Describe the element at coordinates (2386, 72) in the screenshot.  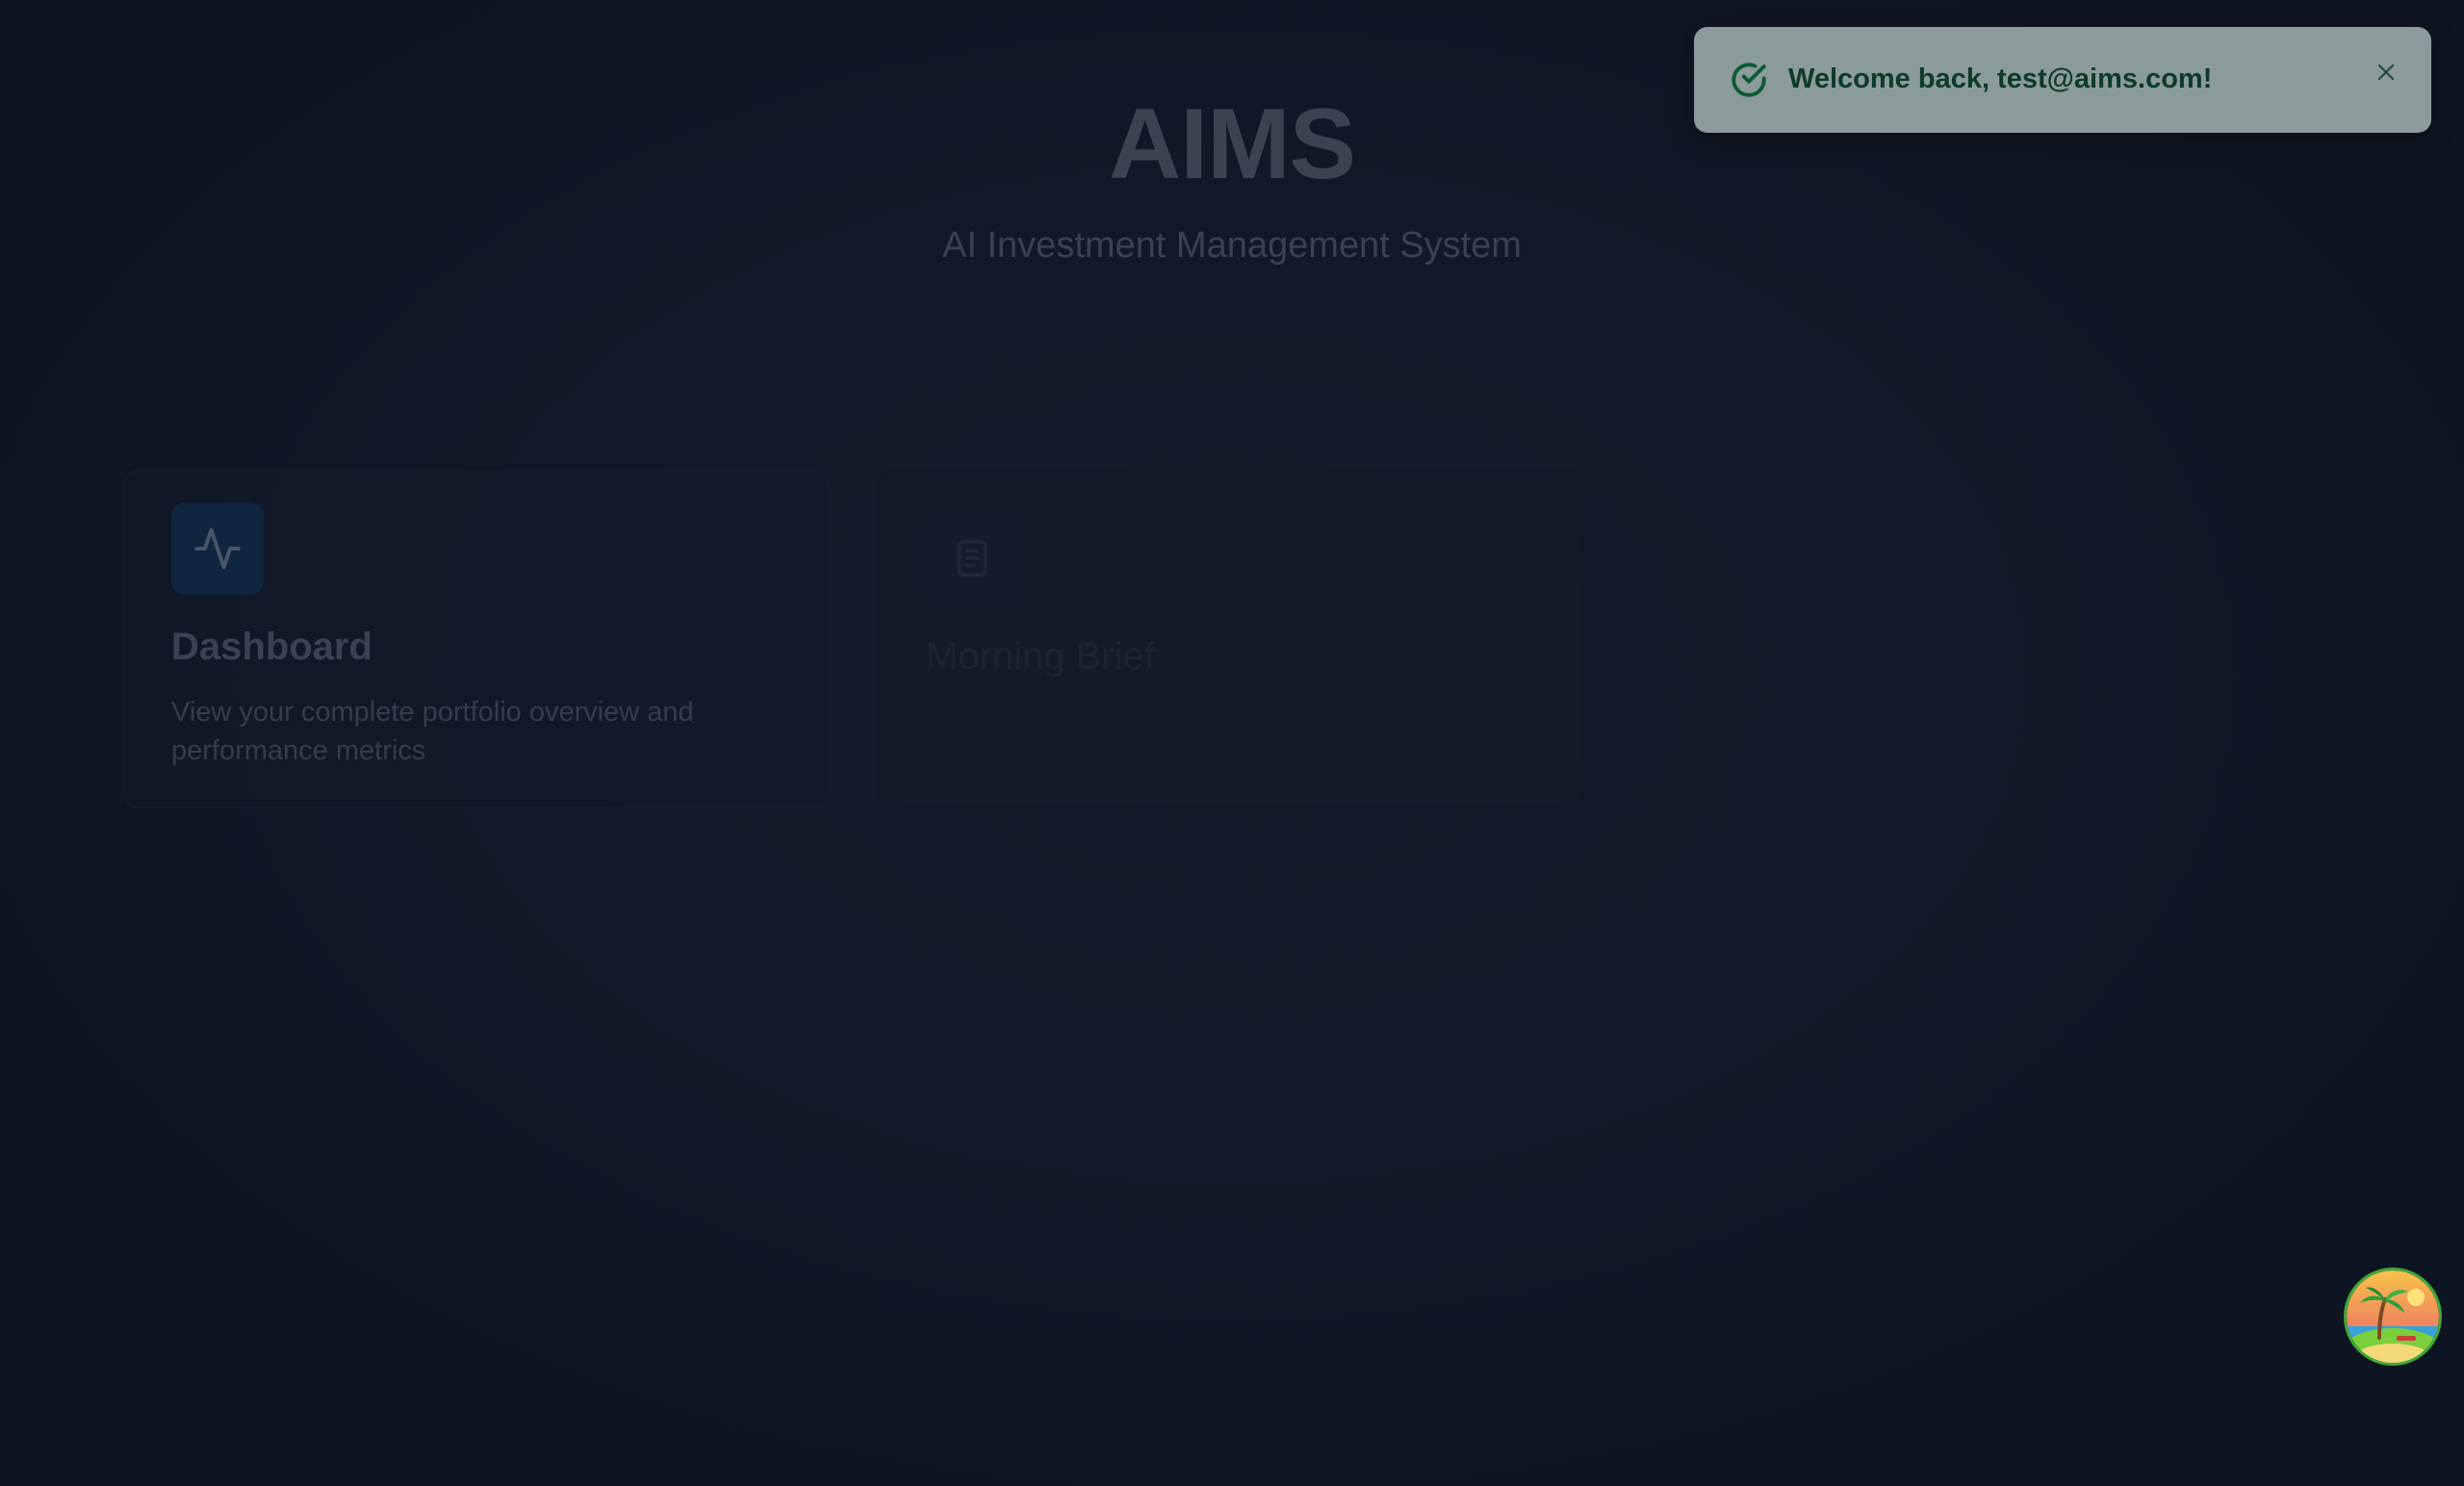
I see `close-icon` at that location.